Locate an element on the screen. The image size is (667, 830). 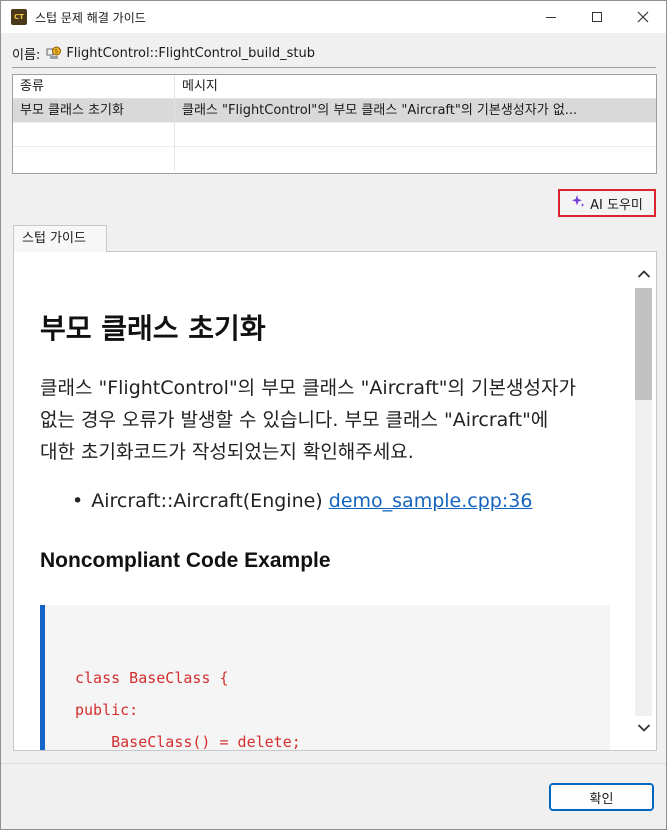
vertical-scrollbar is located at coordinates (644, 501).